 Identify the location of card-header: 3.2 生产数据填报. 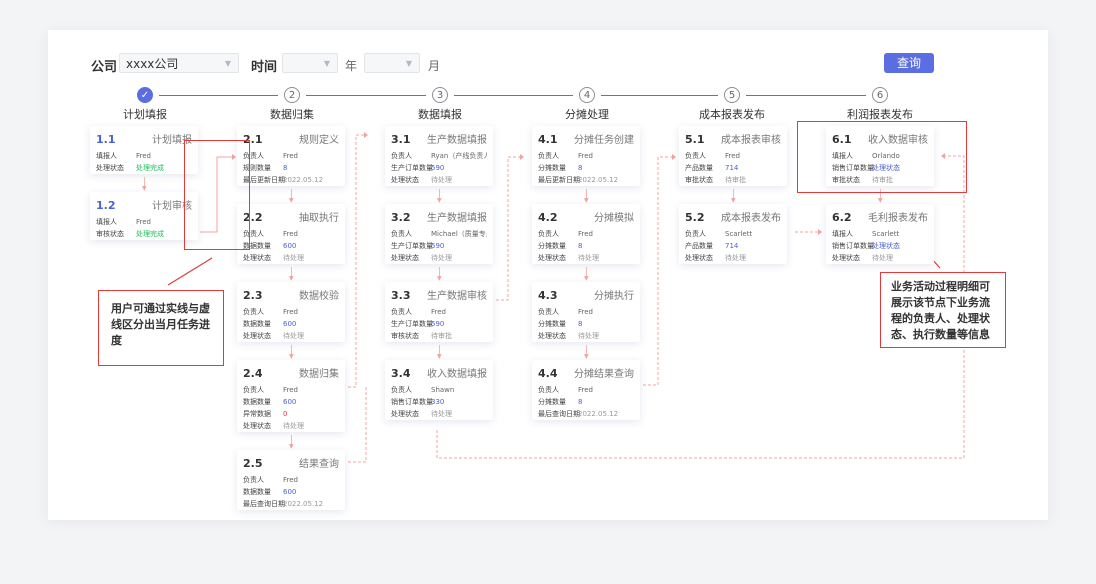
(439, 216).